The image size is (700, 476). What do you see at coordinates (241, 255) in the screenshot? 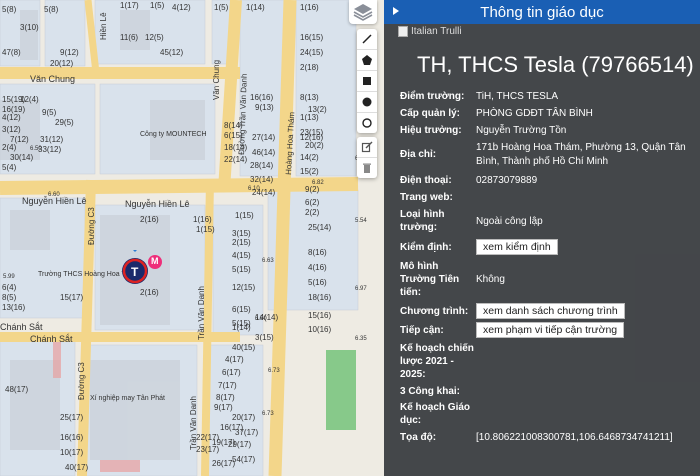
I see `lot-number: 4(15)` at bounding box center [241, 255].